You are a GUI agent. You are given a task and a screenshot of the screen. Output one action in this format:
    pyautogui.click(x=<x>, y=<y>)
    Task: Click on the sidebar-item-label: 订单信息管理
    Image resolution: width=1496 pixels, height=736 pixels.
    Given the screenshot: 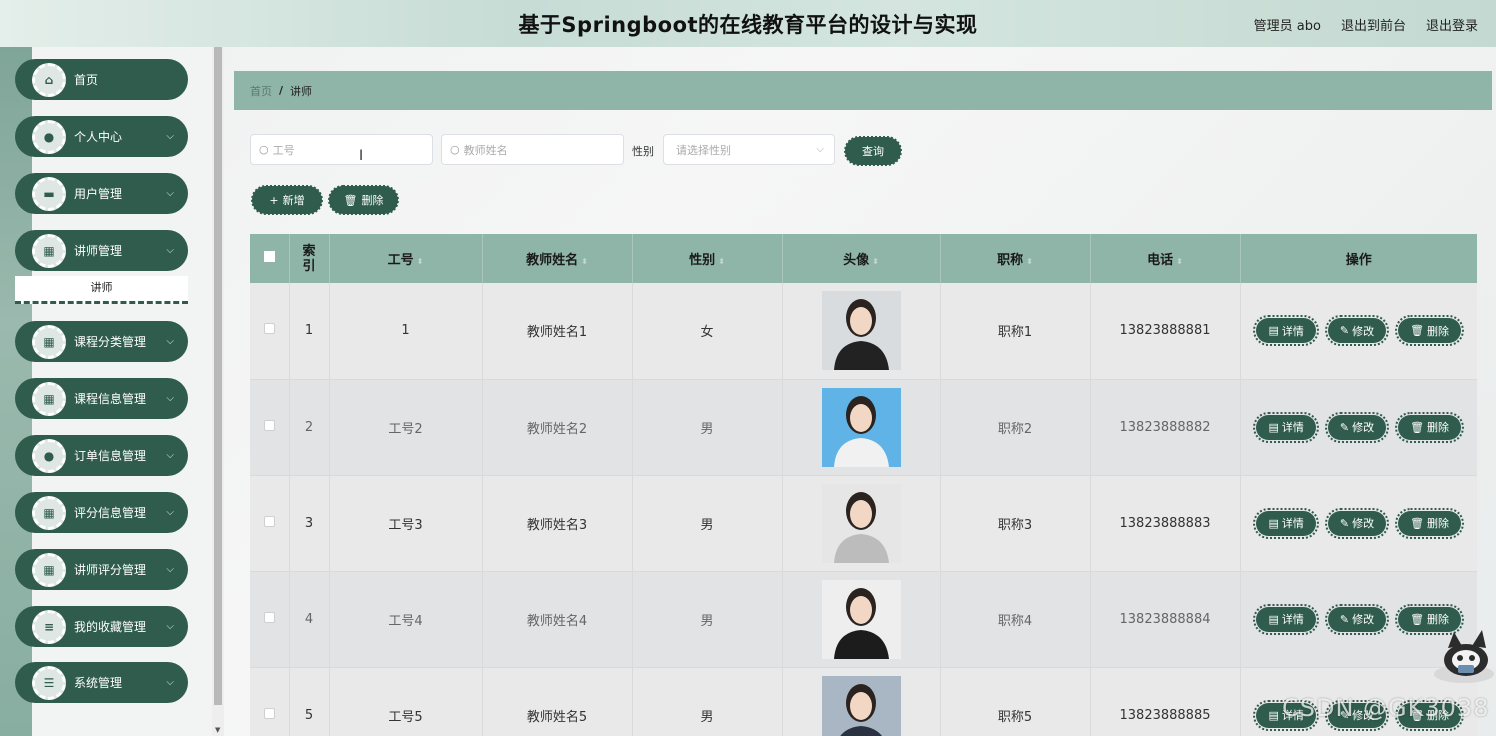 What is the action you would take?
    pyautogui.click(x=110, y=456)
    